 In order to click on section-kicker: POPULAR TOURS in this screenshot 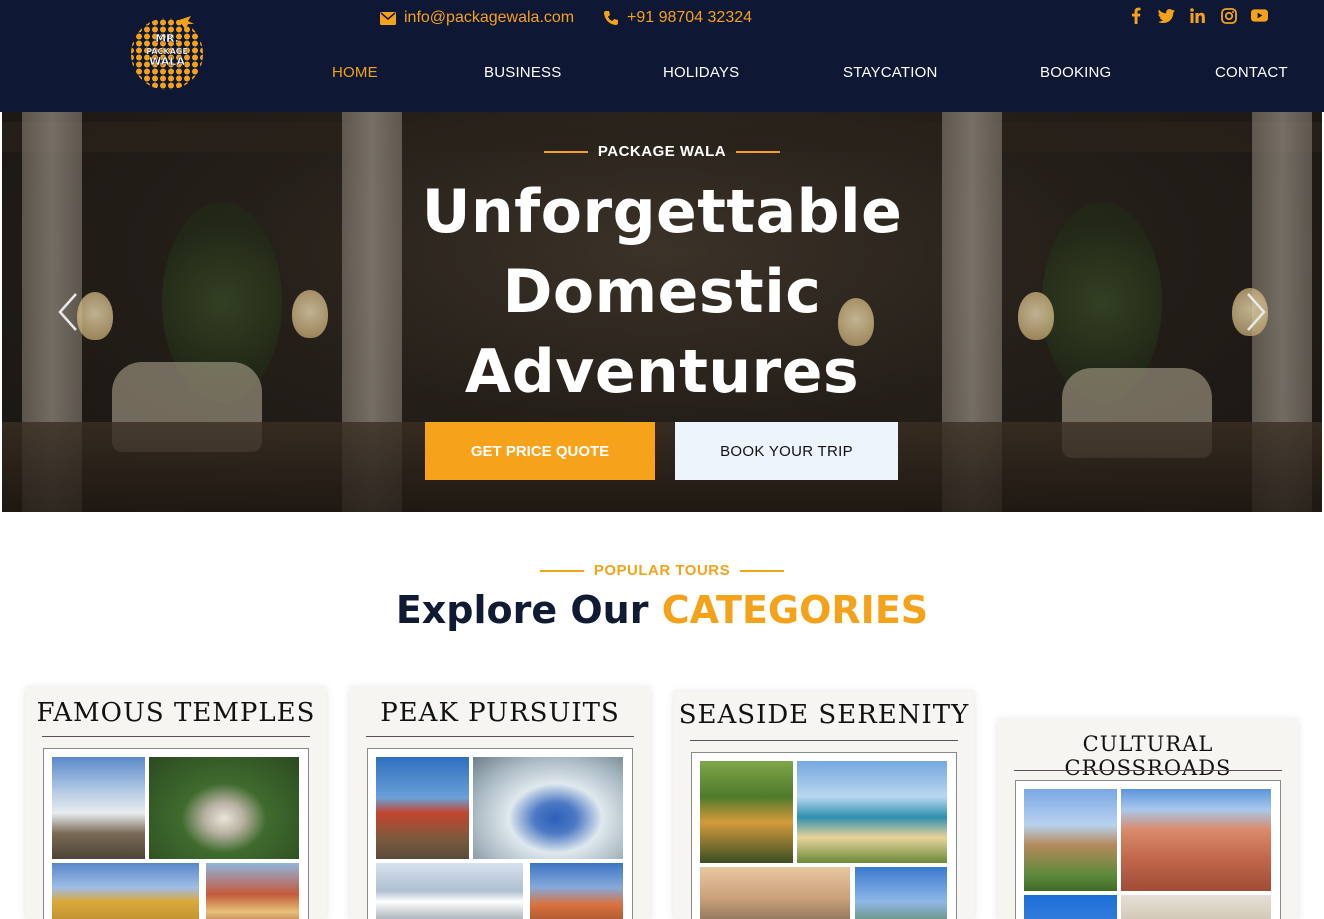, I will do `click(662, 570)`.